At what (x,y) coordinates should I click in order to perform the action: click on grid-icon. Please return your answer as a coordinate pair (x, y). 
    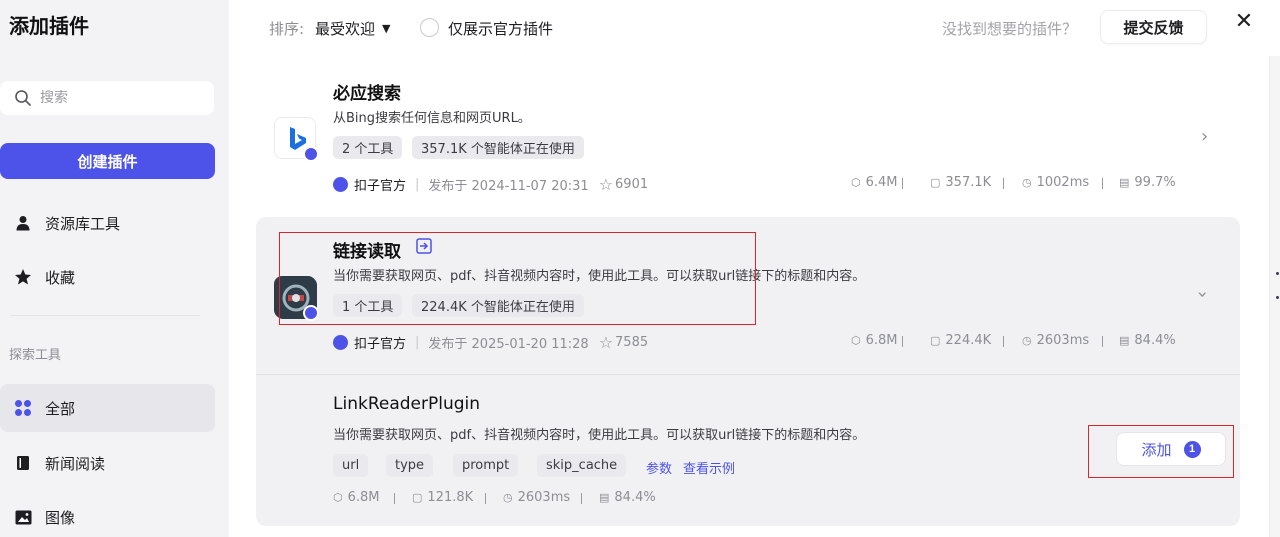
    Looking at the image, I should click on (23, 408).